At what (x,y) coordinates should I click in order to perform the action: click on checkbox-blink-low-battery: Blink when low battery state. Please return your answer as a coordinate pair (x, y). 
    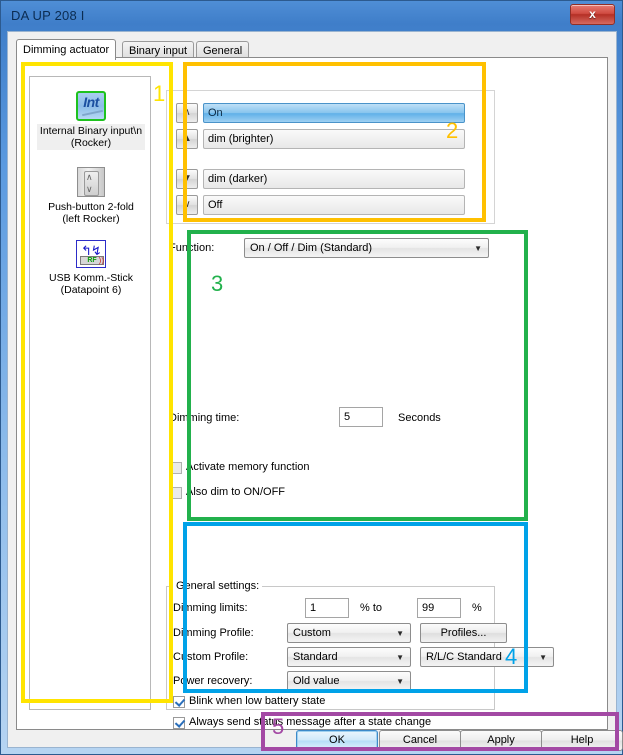
    Looking at the image, I should click on (249, 701).